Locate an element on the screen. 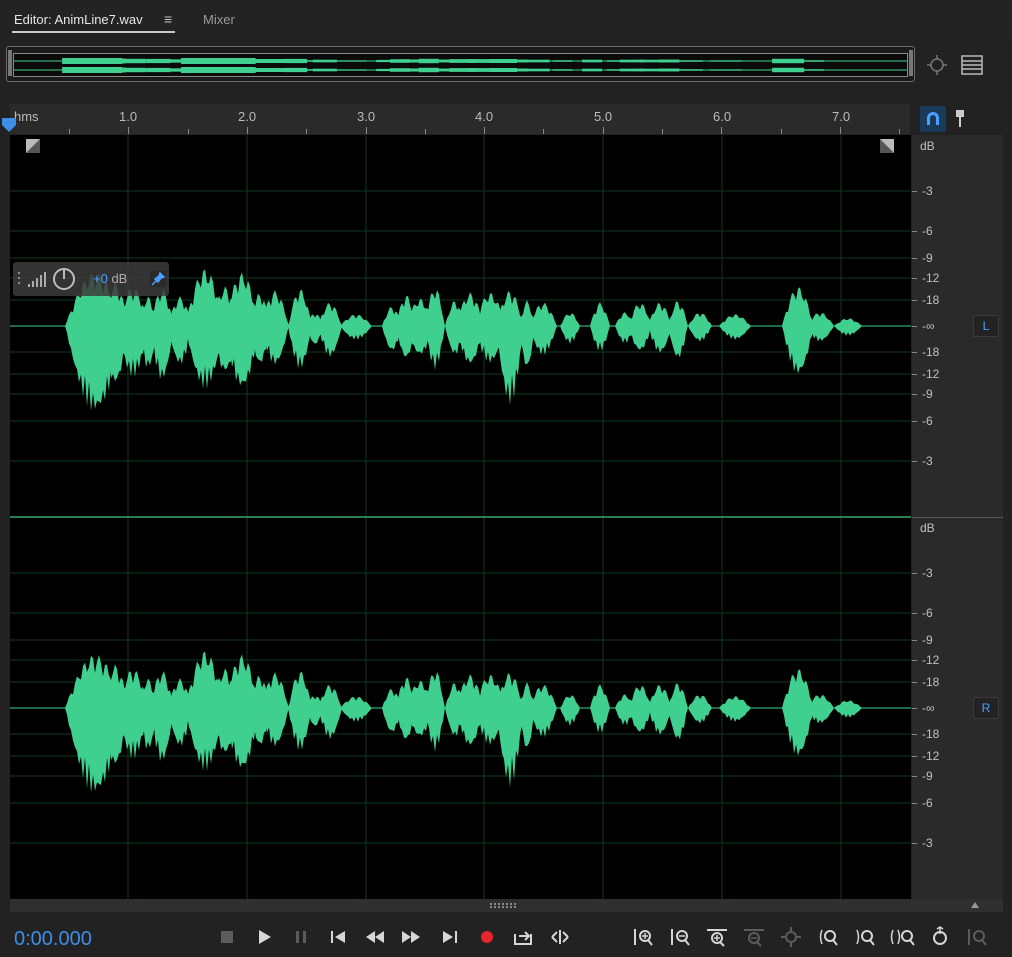 Image resolution: width=1012 pixels, height=957 pixels. active-tab-underline is located at coordinates (93, 32).